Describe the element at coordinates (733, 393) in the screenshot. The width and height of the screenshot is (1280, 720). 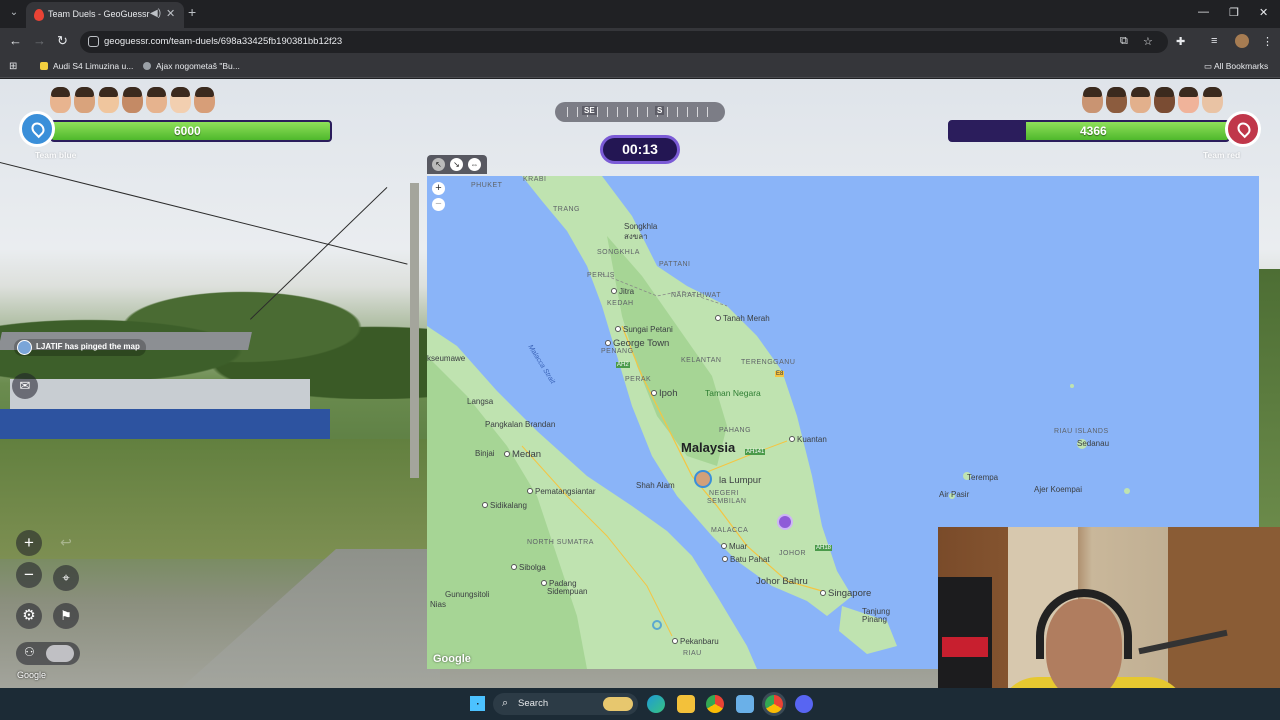
I see `label-taman-negara: Taman Negara` at that location.